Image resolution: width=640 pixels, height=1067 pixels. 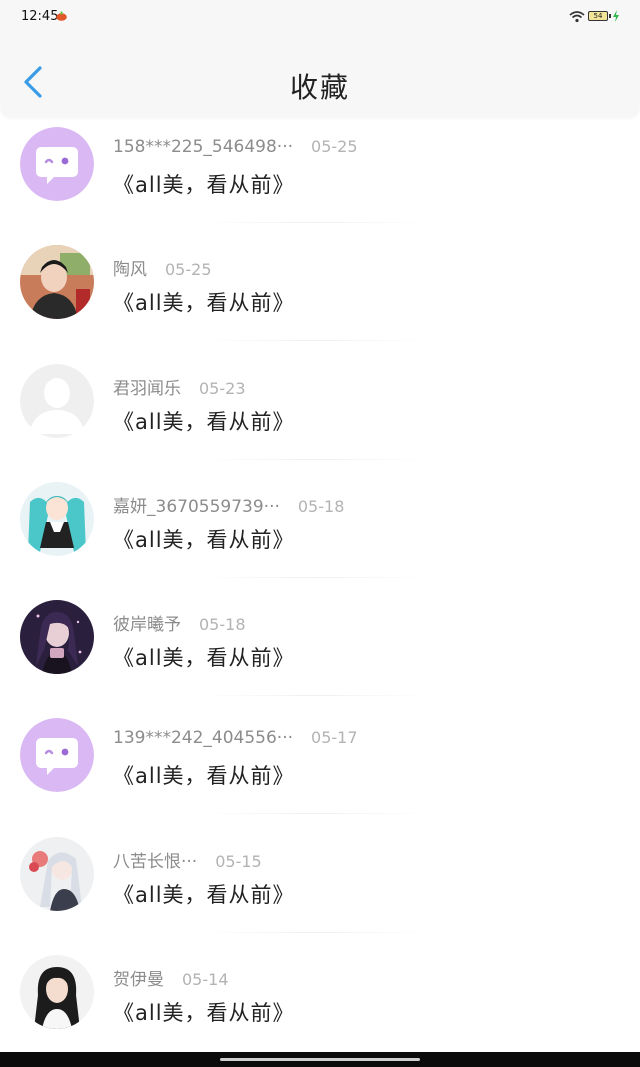 What do you see at coordinates (320, 295) in the screenshot?
I see `list-item: 陶风 05-25 《all美，看从前》` at bounding box center [320, 295].